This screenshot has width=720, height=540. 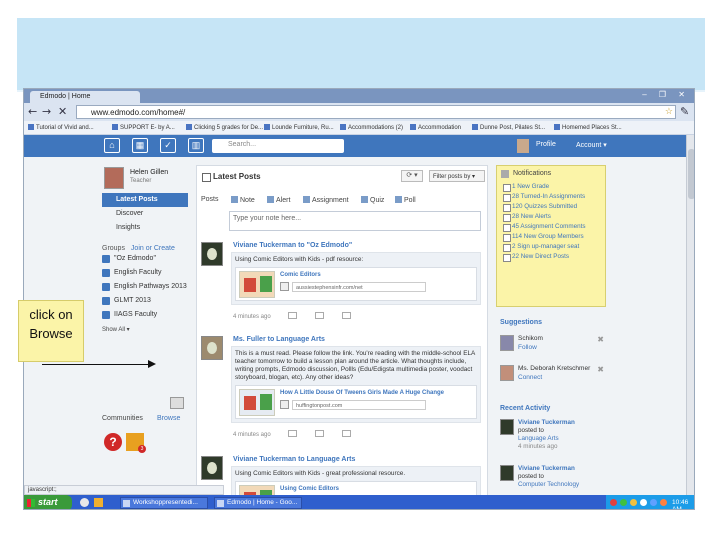 What do you see at coordinates (196, 145) in the screenshot?
I see `library-icon: ▥` at bounding box center [196, 145].